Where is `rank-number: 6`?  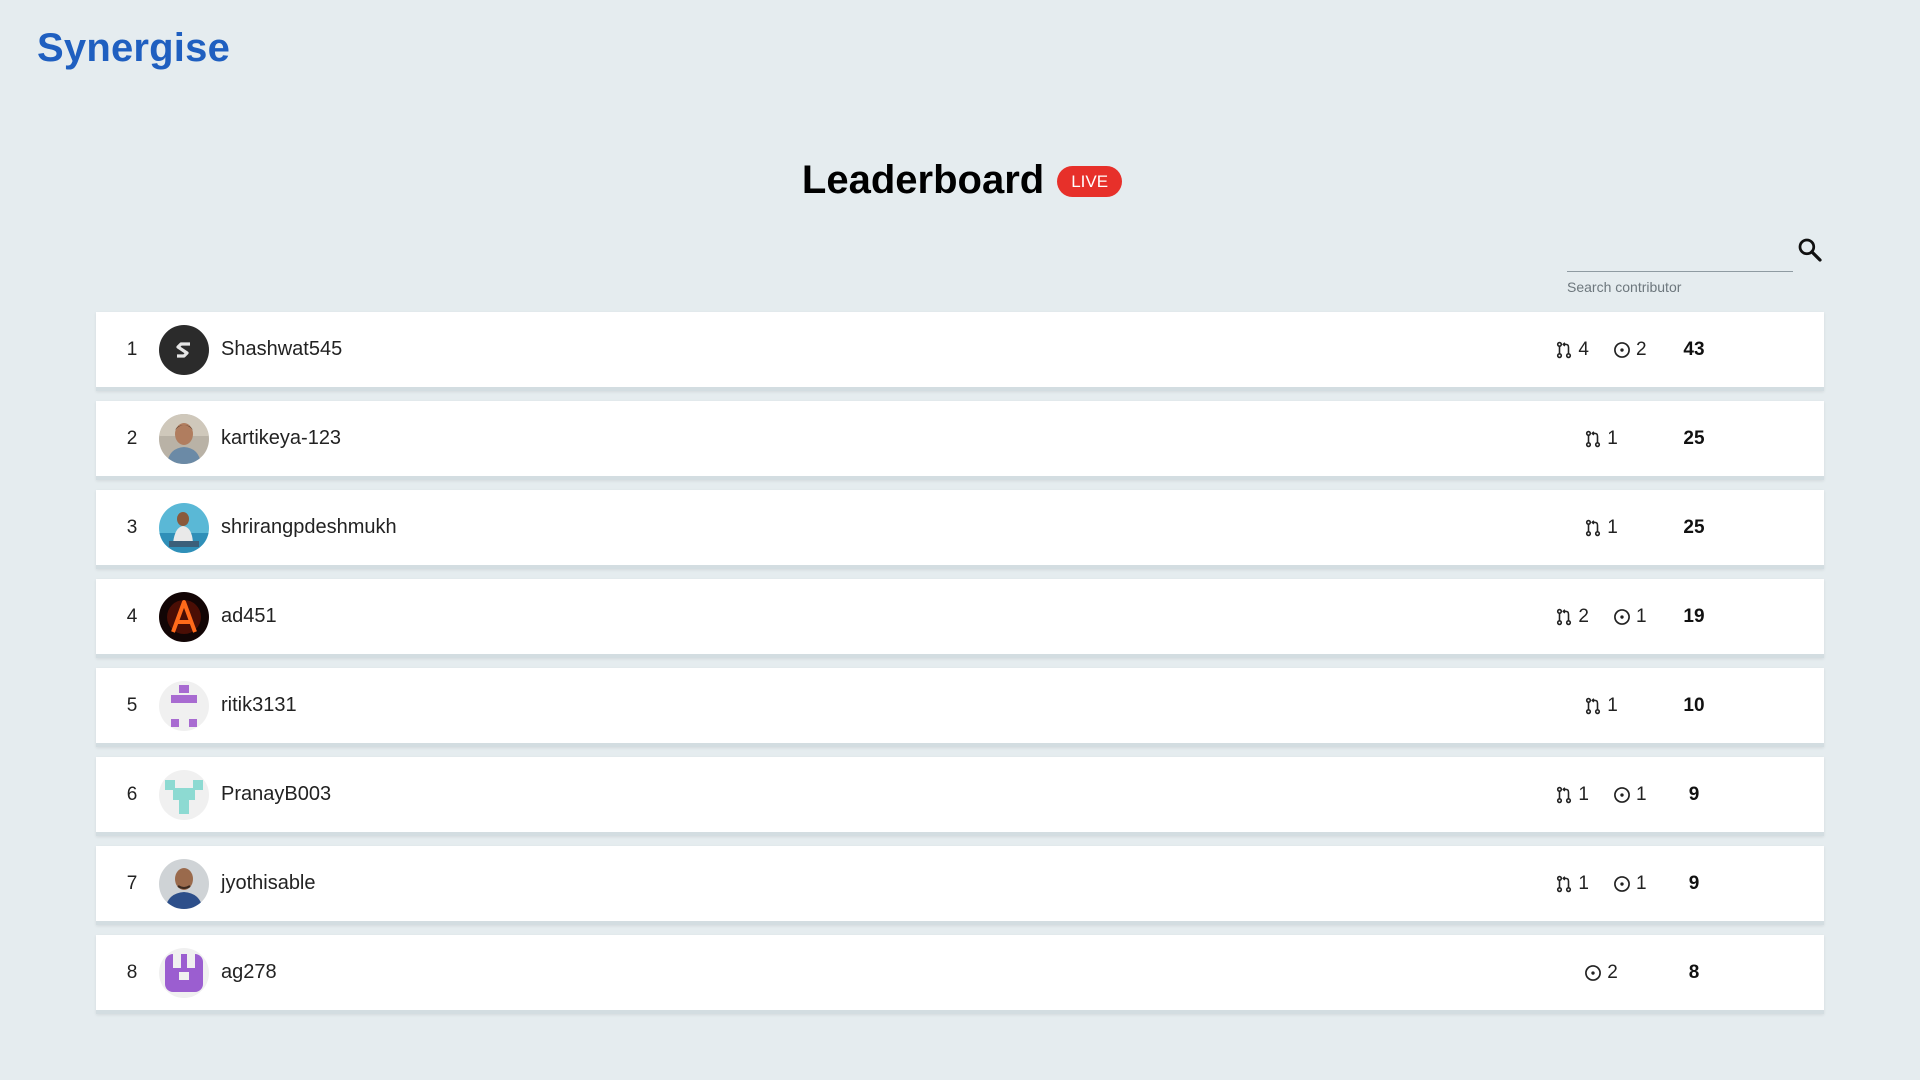 rank-number: 6 is located at coordinates (132, 794).